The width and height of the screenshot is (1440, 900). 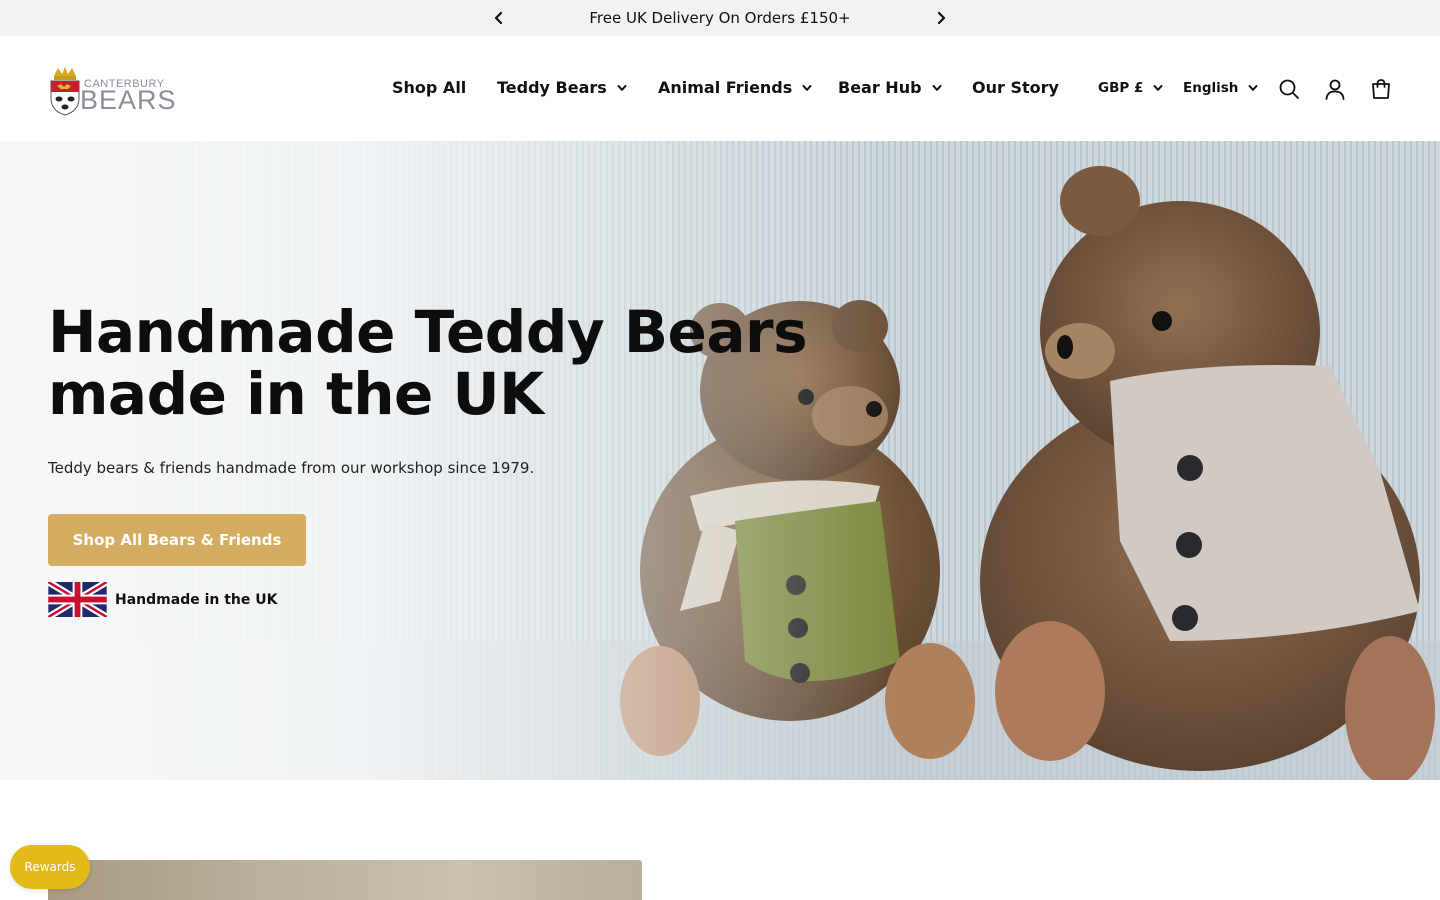 What do you see at coordinates (77, 599) in the screenshot?
I see `uk-flag-icon` at bounding box center [77, 599].